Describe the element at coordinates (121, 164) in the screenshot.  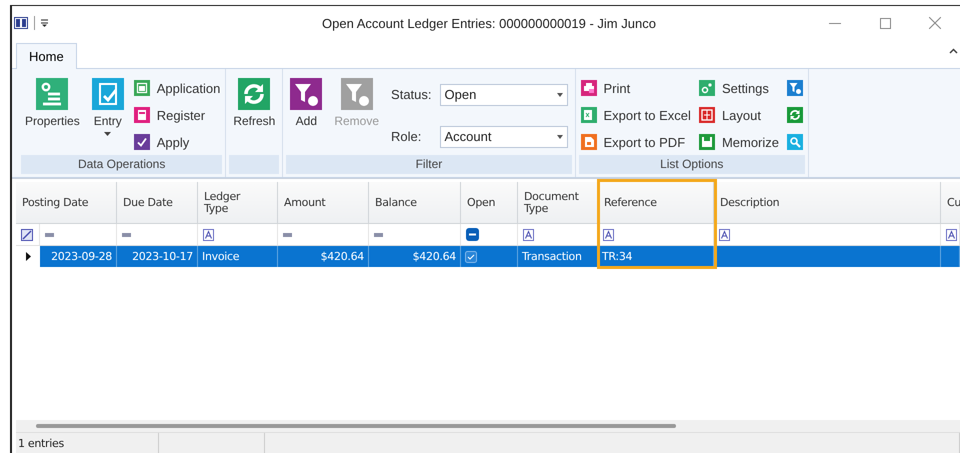
I see `group-caption: Data Operations` at that location.